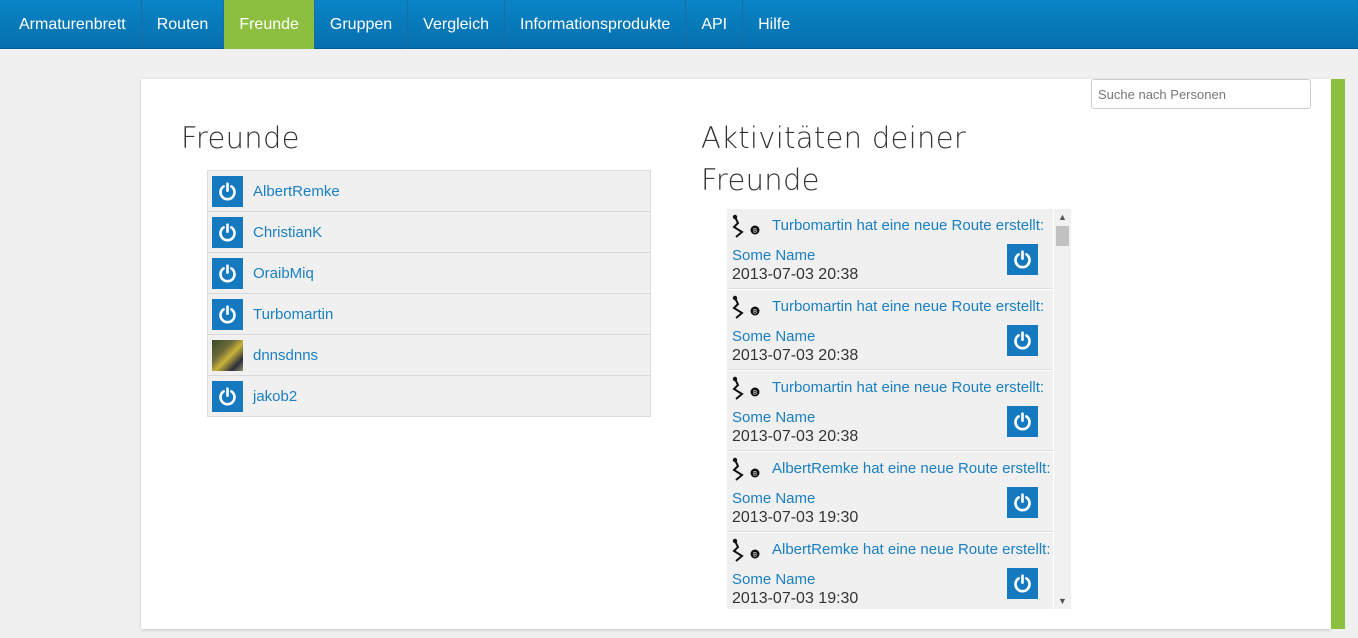 The image size is (1358, 638). Describe the element at coordinates (429, 232) in the screenshot. I see `friend-item: ChristianK` at that location.